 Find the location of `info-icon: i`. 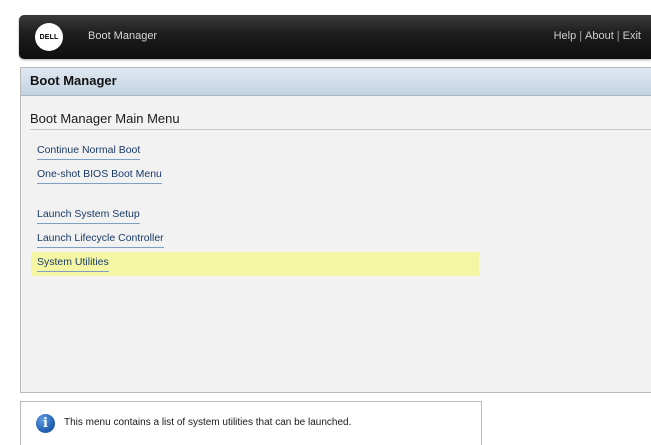

info-icon: i is located at coordinates (45, 423).